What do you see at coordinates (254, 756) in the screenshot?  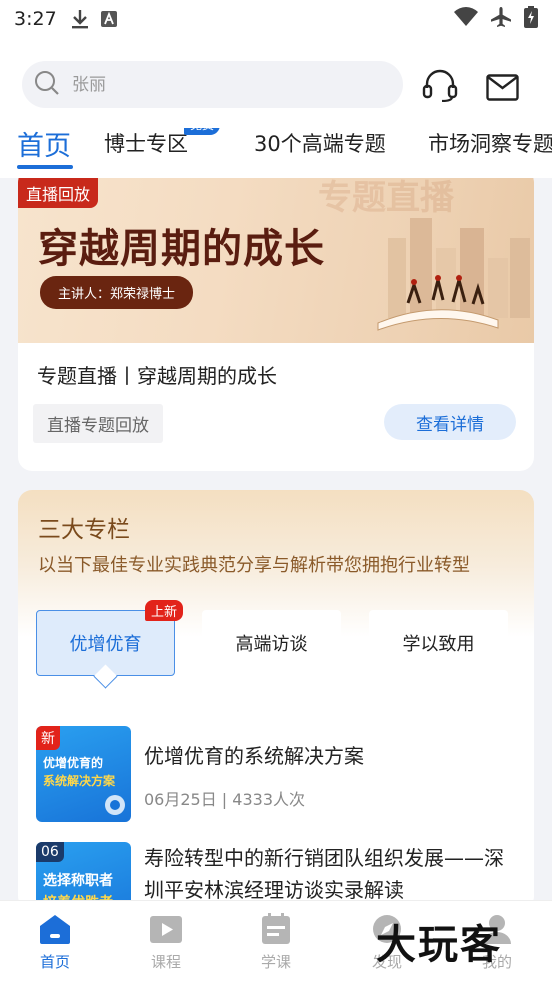 I see `article-title: 优增优育的系统解决方案` at bounding box center [254, 756].